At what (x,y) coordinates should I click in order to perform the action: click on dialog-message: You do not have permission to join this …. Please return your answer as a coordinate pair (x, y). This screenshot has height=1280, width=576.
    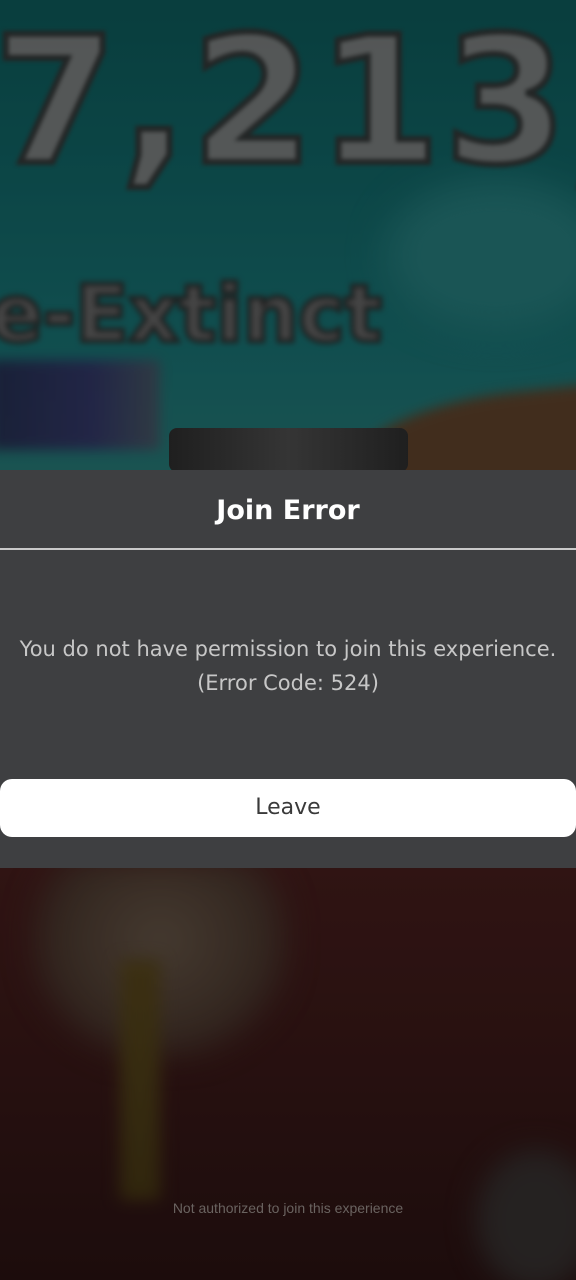
    Looking at the image, I should click on (288, 666).